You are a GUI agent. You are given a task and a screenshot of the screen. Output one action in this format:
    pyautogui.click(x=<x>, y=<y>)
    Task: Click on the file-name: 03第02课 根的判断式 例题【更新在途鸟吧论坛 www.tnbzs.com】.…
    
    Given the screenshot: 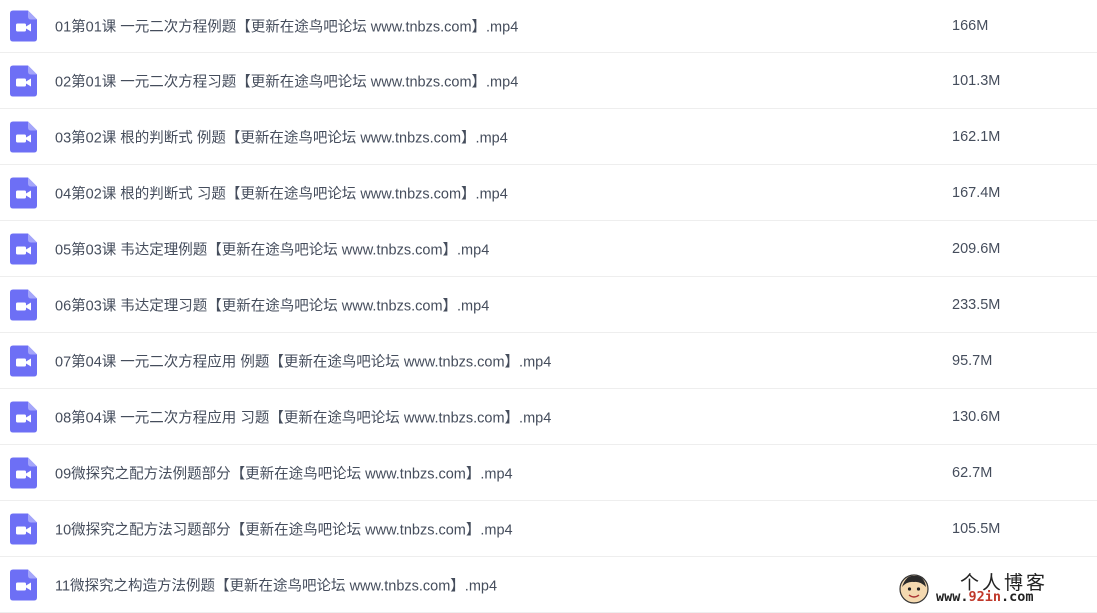 What is the action you would take?
    pyautogui.click(x=281, y=136)
    